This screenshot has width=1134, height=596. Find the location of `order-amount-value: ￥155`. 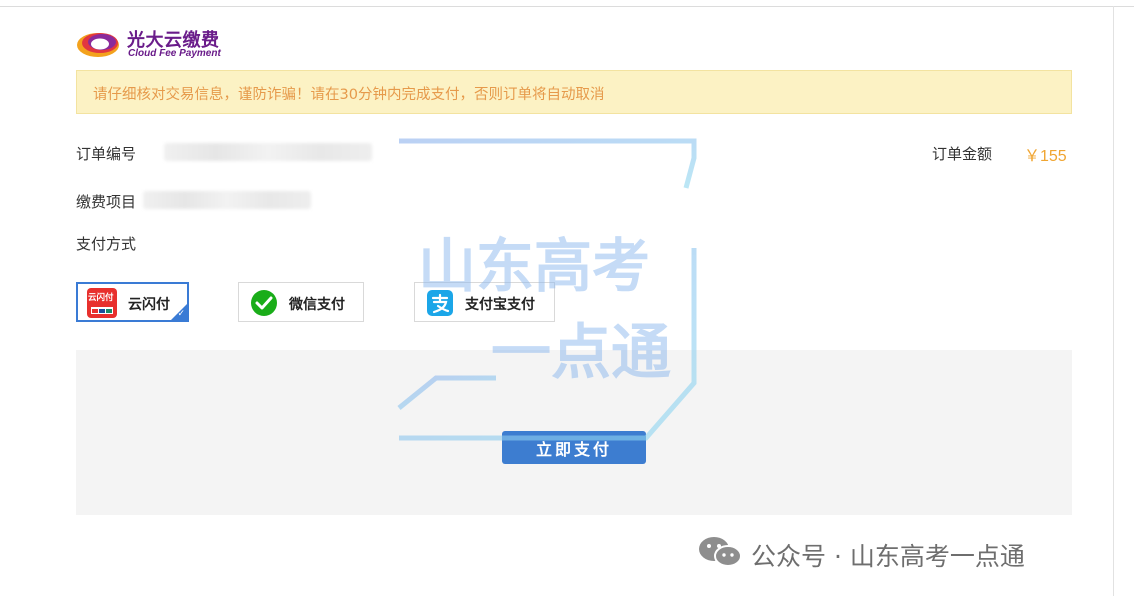

order-amount-value: ￥155 is located at coordinates (1045, 156).